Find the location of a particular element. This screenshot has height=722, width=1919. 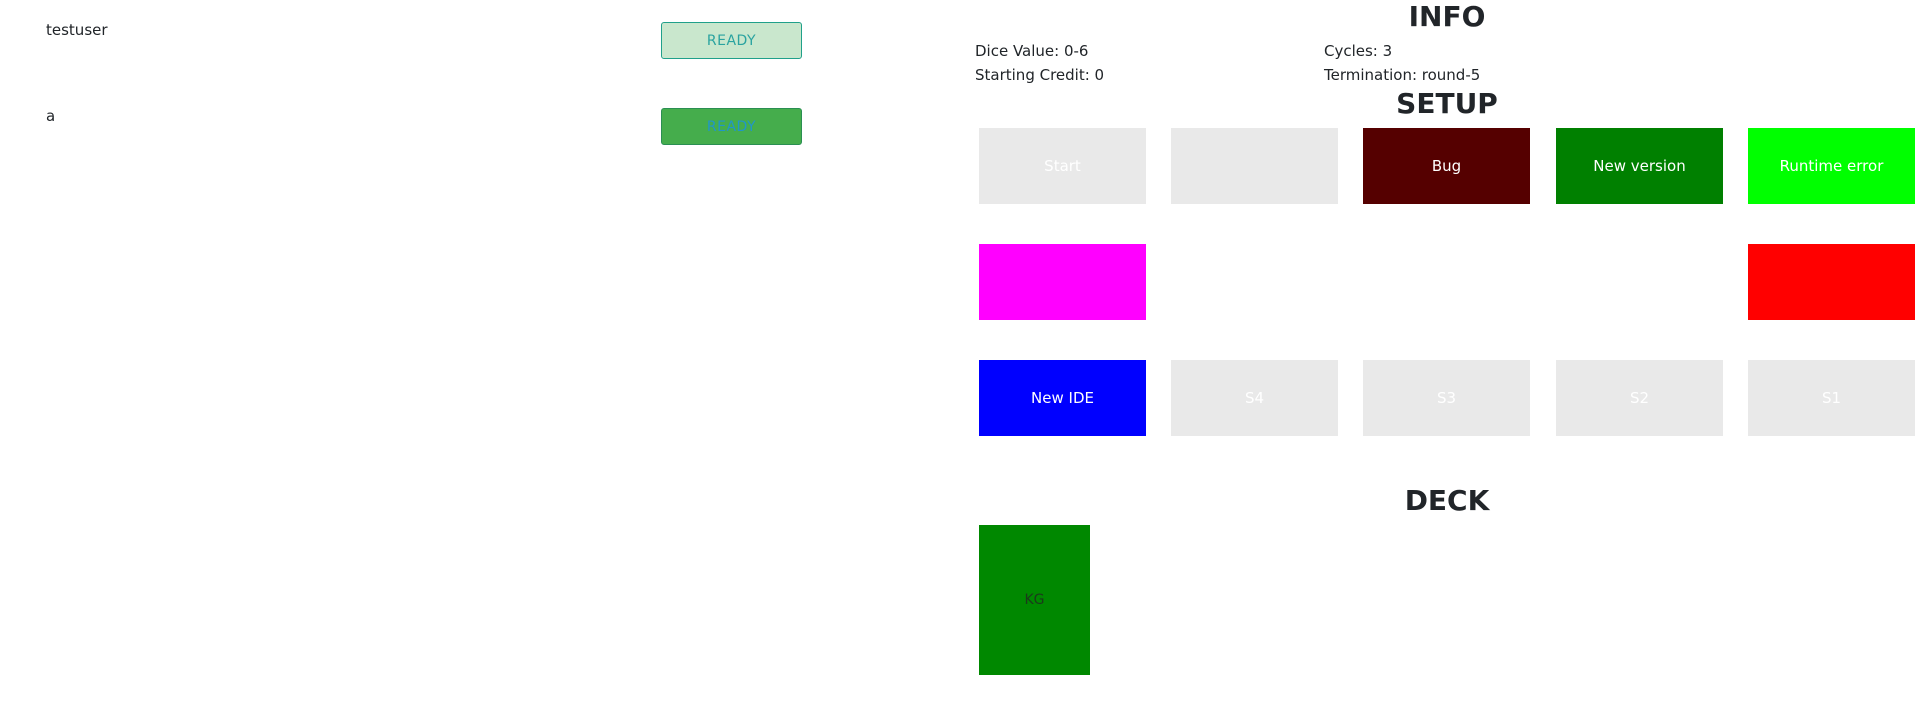

board-cell-red is located at coordinates (1831, 282).